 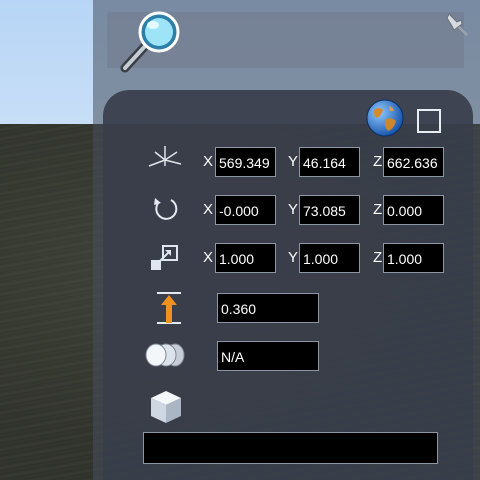 I want to click on lod-icon, so click(x=165, y=355).